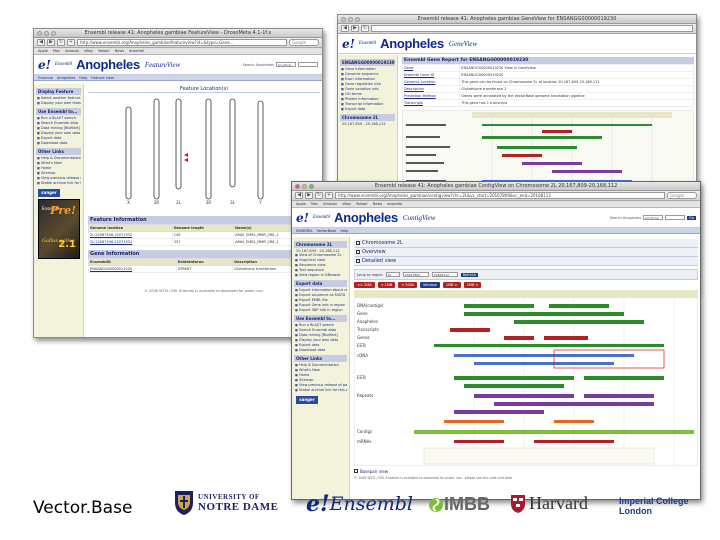  What do you see at coordinates (364, 285) in the screenshot?
I see `zoom-nav-button: << 2MB` at bounding box center [364, 285].